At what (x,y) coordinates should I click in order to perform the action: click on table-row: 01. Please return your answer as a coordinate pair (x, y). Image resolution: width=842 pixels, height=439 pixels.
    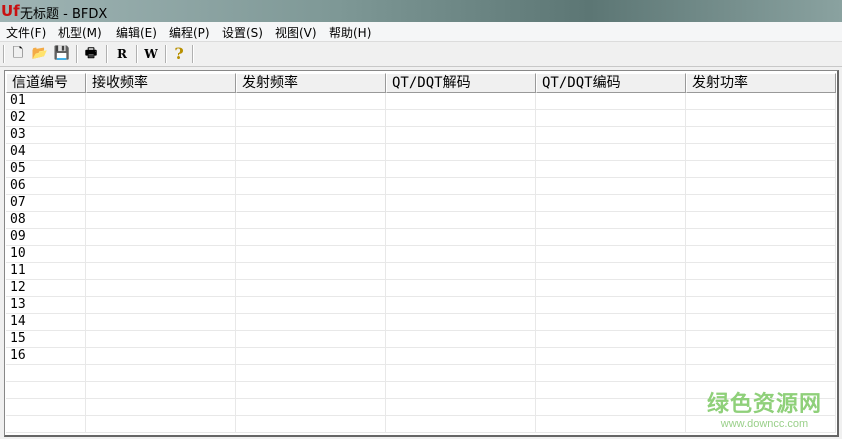
    Looking at the image, I should click on (421, 101).